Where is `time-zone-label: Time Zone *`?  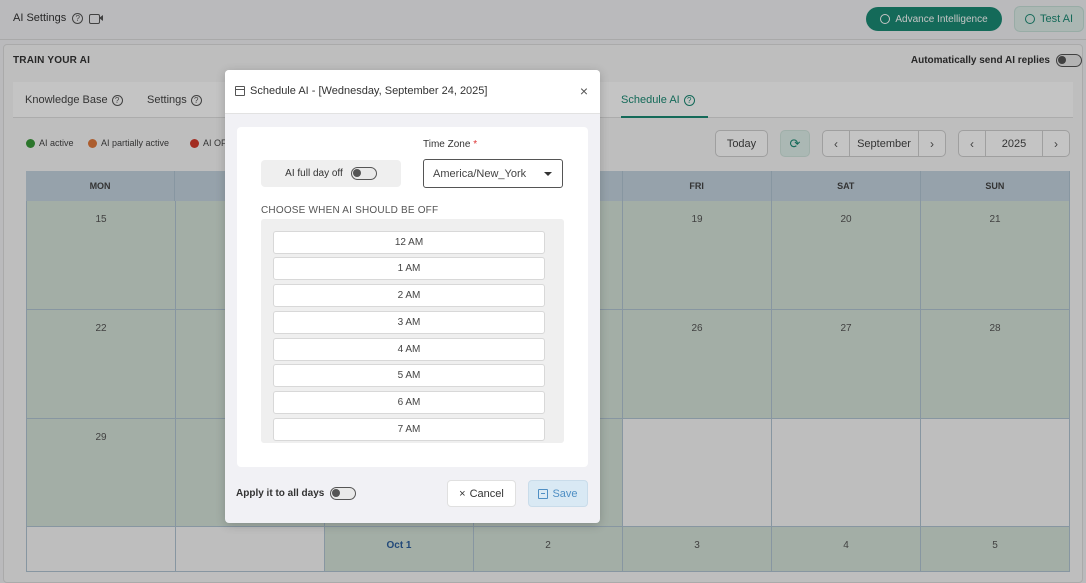 time-zone-label: Time Zone * is located at coordinates (450, 144).